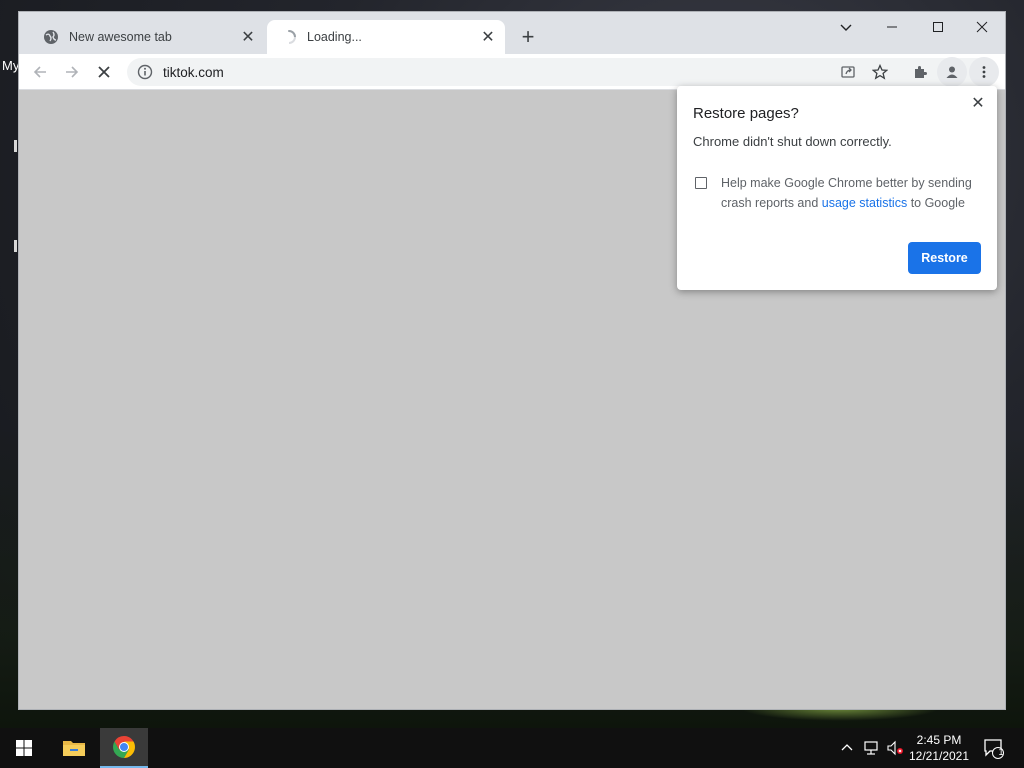 The height and width of the screenshot is (768, 1024). Describe the element at coordinates (104, 72) in the screenshot. I see `stop-loading-icon` at that location.